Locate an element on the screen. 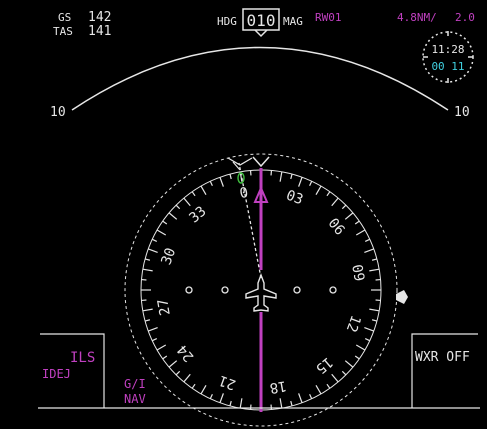  aircraft-symbol-icon is located at coordinates (261, 292).